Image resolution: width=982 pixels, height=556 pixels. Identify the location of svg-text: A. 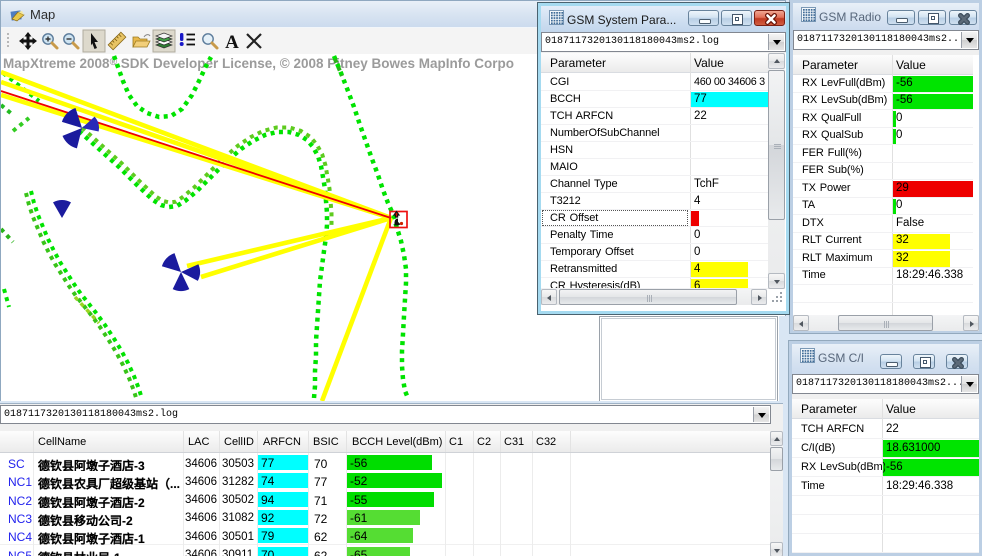
(232, 42).